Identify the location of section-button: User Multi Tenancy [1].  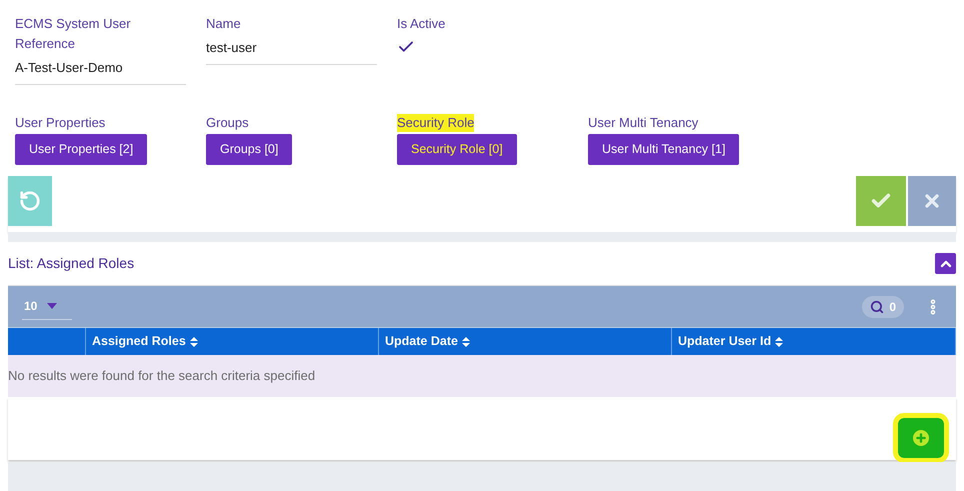
(664, 149).